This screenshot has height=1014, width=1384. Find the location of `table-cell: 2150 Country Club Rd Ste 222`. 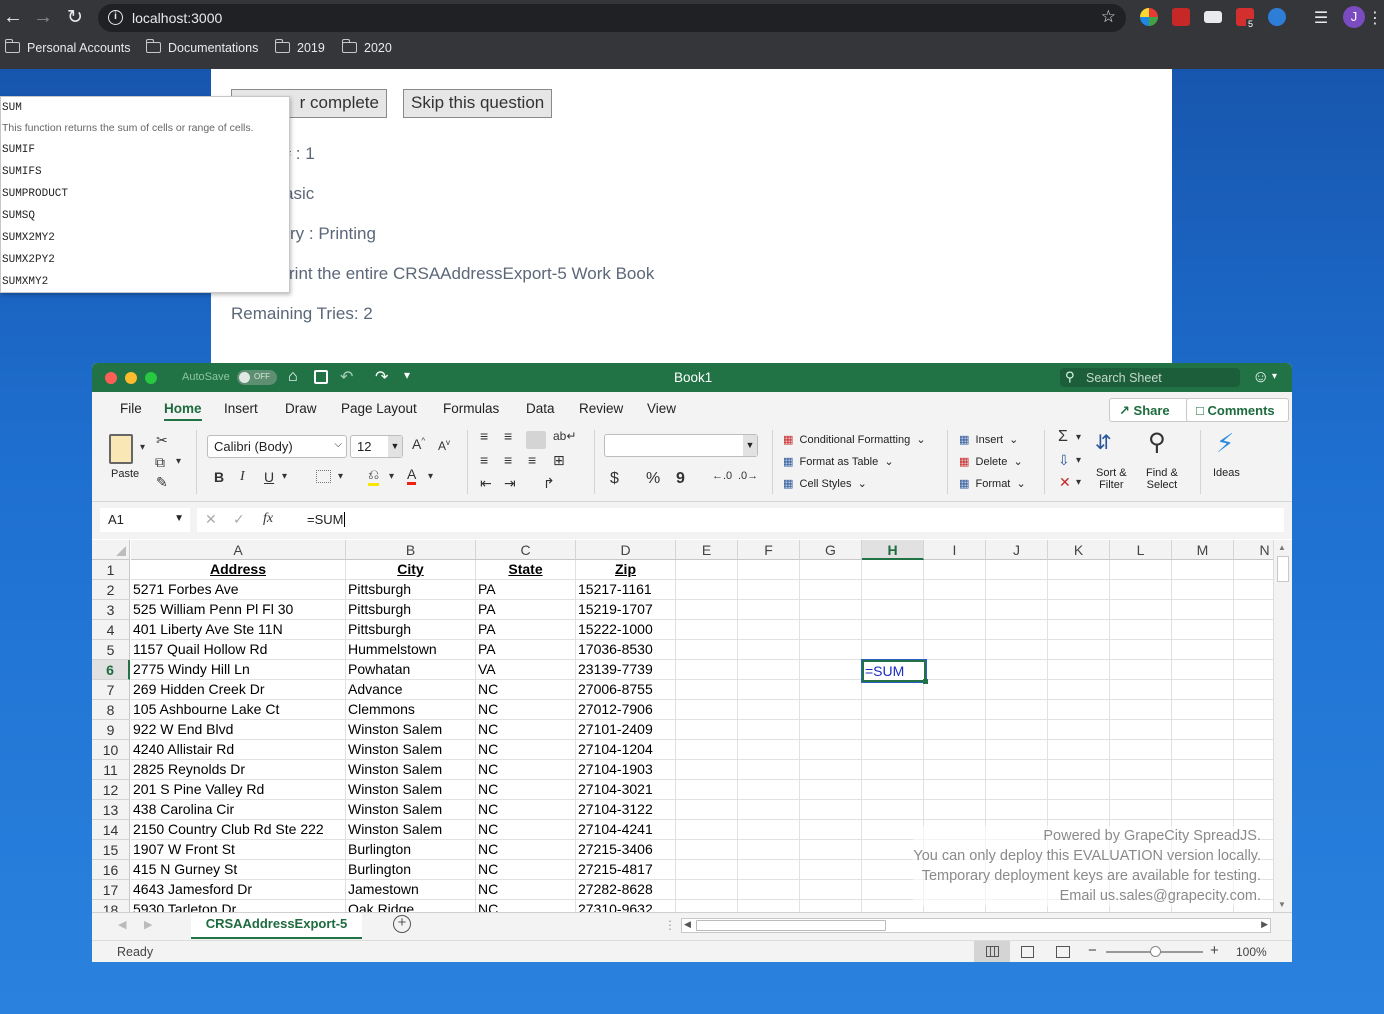

table-cell: 2150 Country Club Rd Ste 222 is located at coordinates (238, 830).